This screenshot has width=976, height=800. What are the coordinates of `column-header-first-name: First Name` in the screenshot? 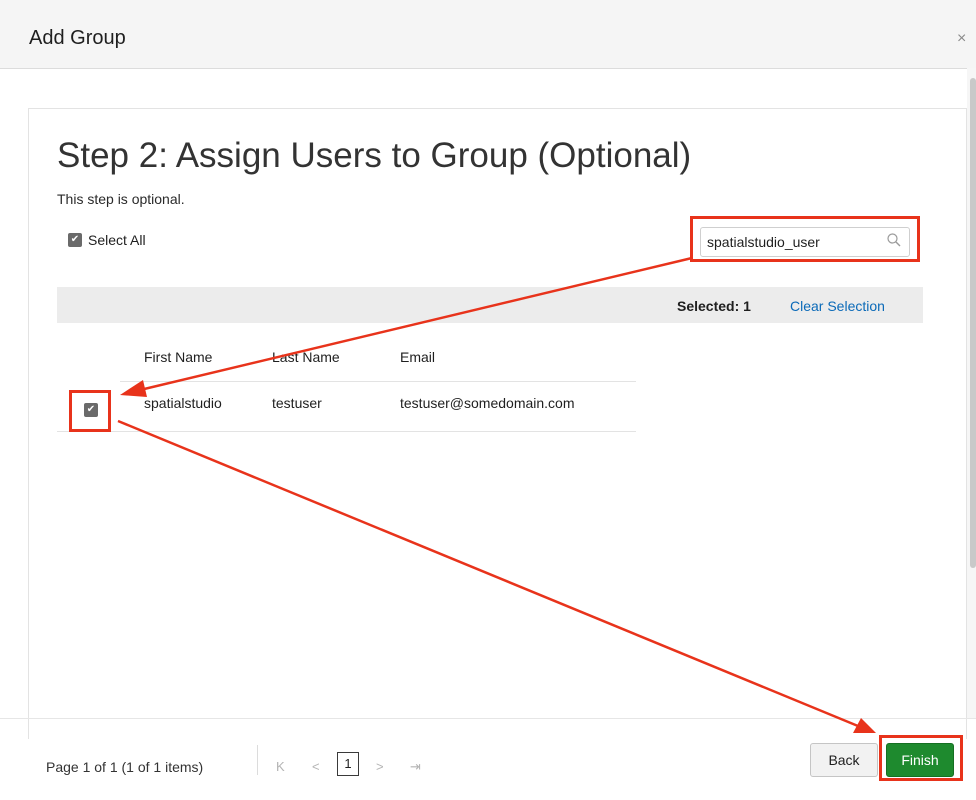 It's located at (178, 357).